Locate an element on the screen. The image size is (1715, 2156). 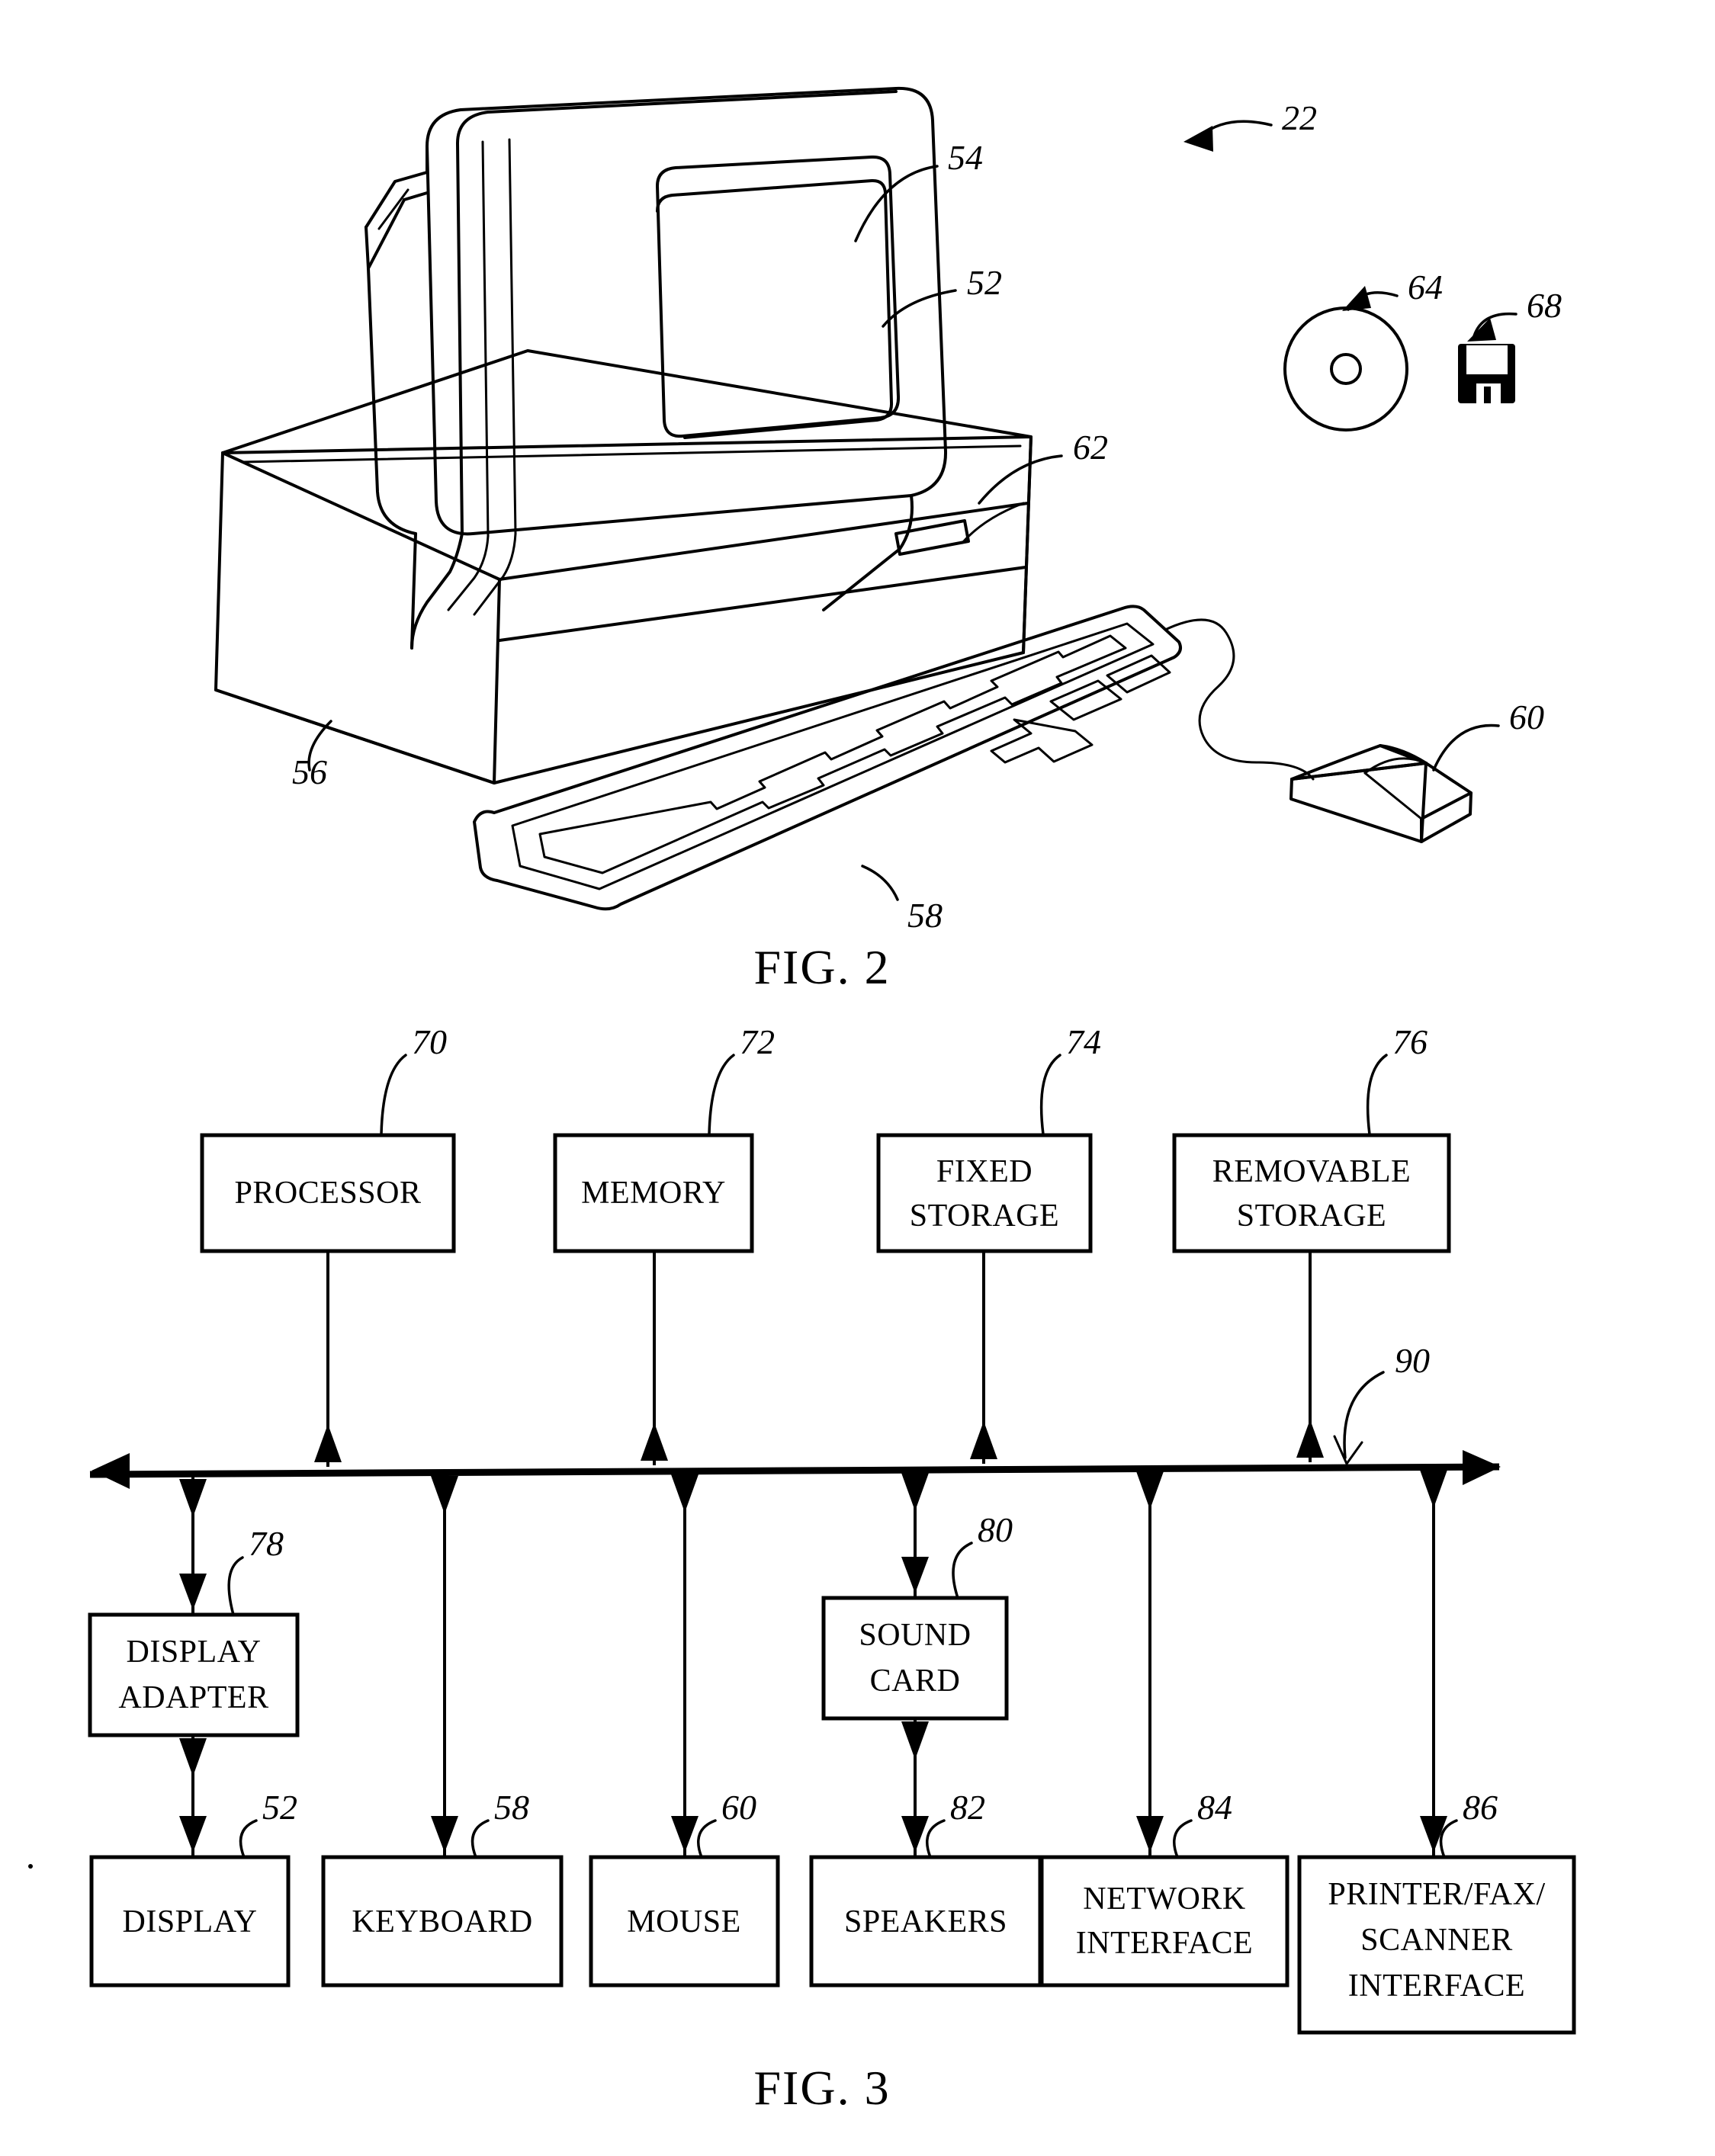
system-unit-case is located at coordinates (623, 567).